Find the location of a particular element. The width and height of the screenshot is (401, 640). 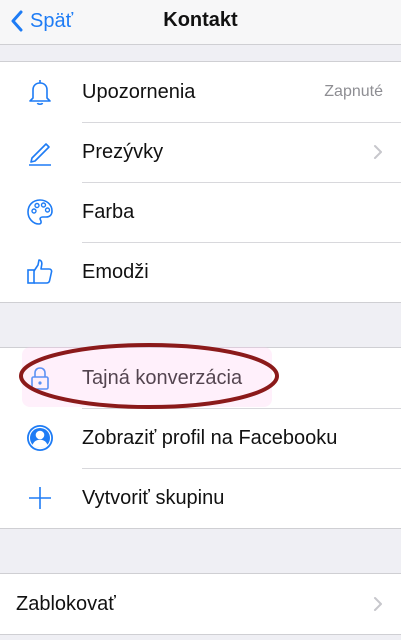

profile-icon is located at coordinates (40, 438).